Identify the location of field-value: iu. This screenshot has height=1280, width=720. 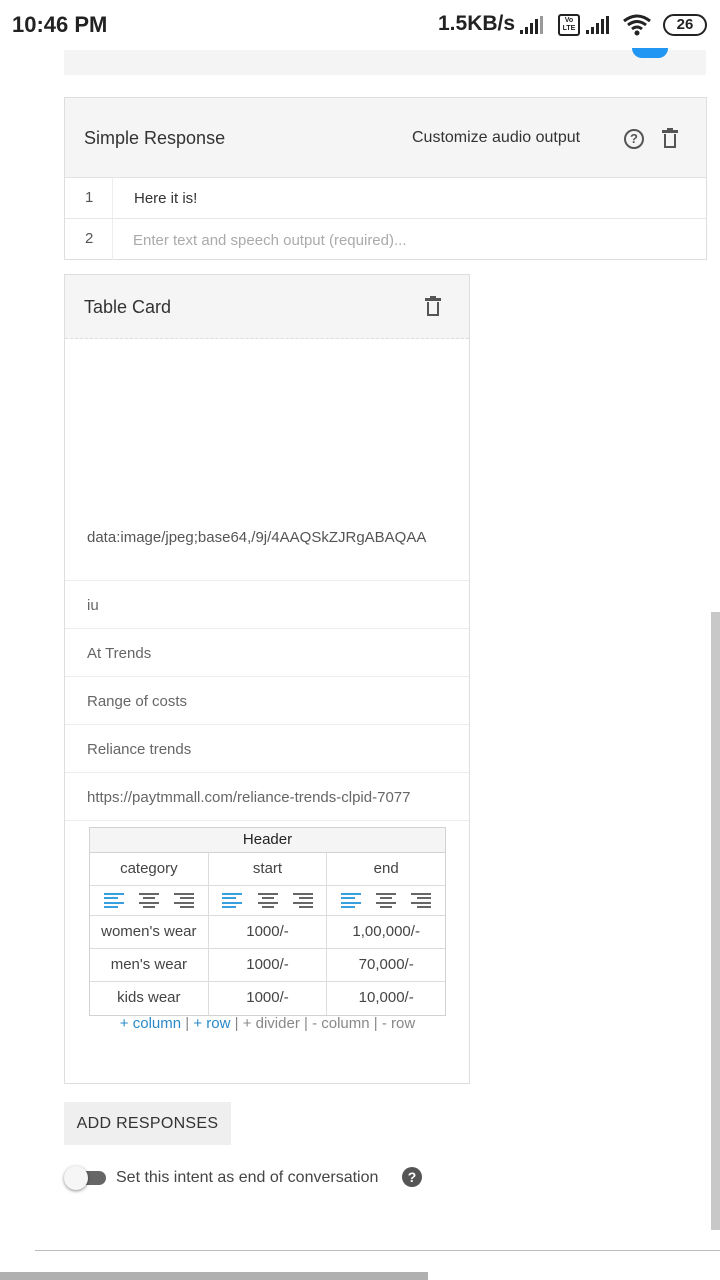
(93, 605).